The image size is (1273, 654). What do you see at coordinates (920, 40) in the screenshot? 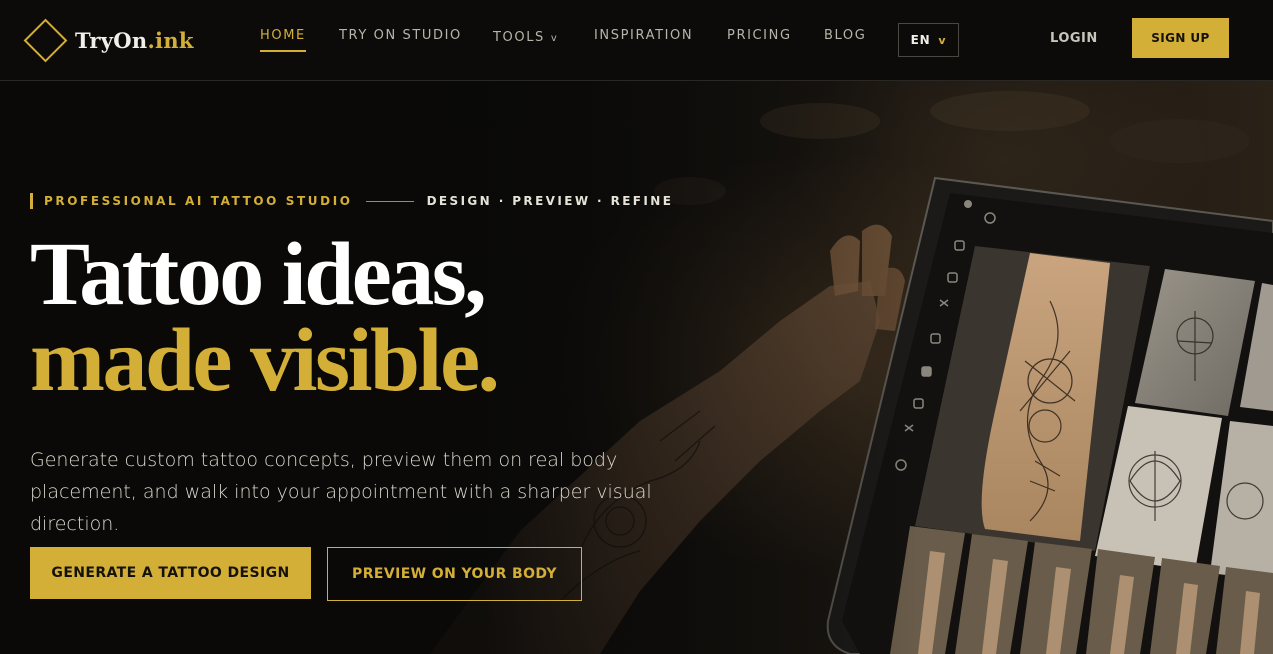
I see `language-label: EN` at bounding box center [920, 40].